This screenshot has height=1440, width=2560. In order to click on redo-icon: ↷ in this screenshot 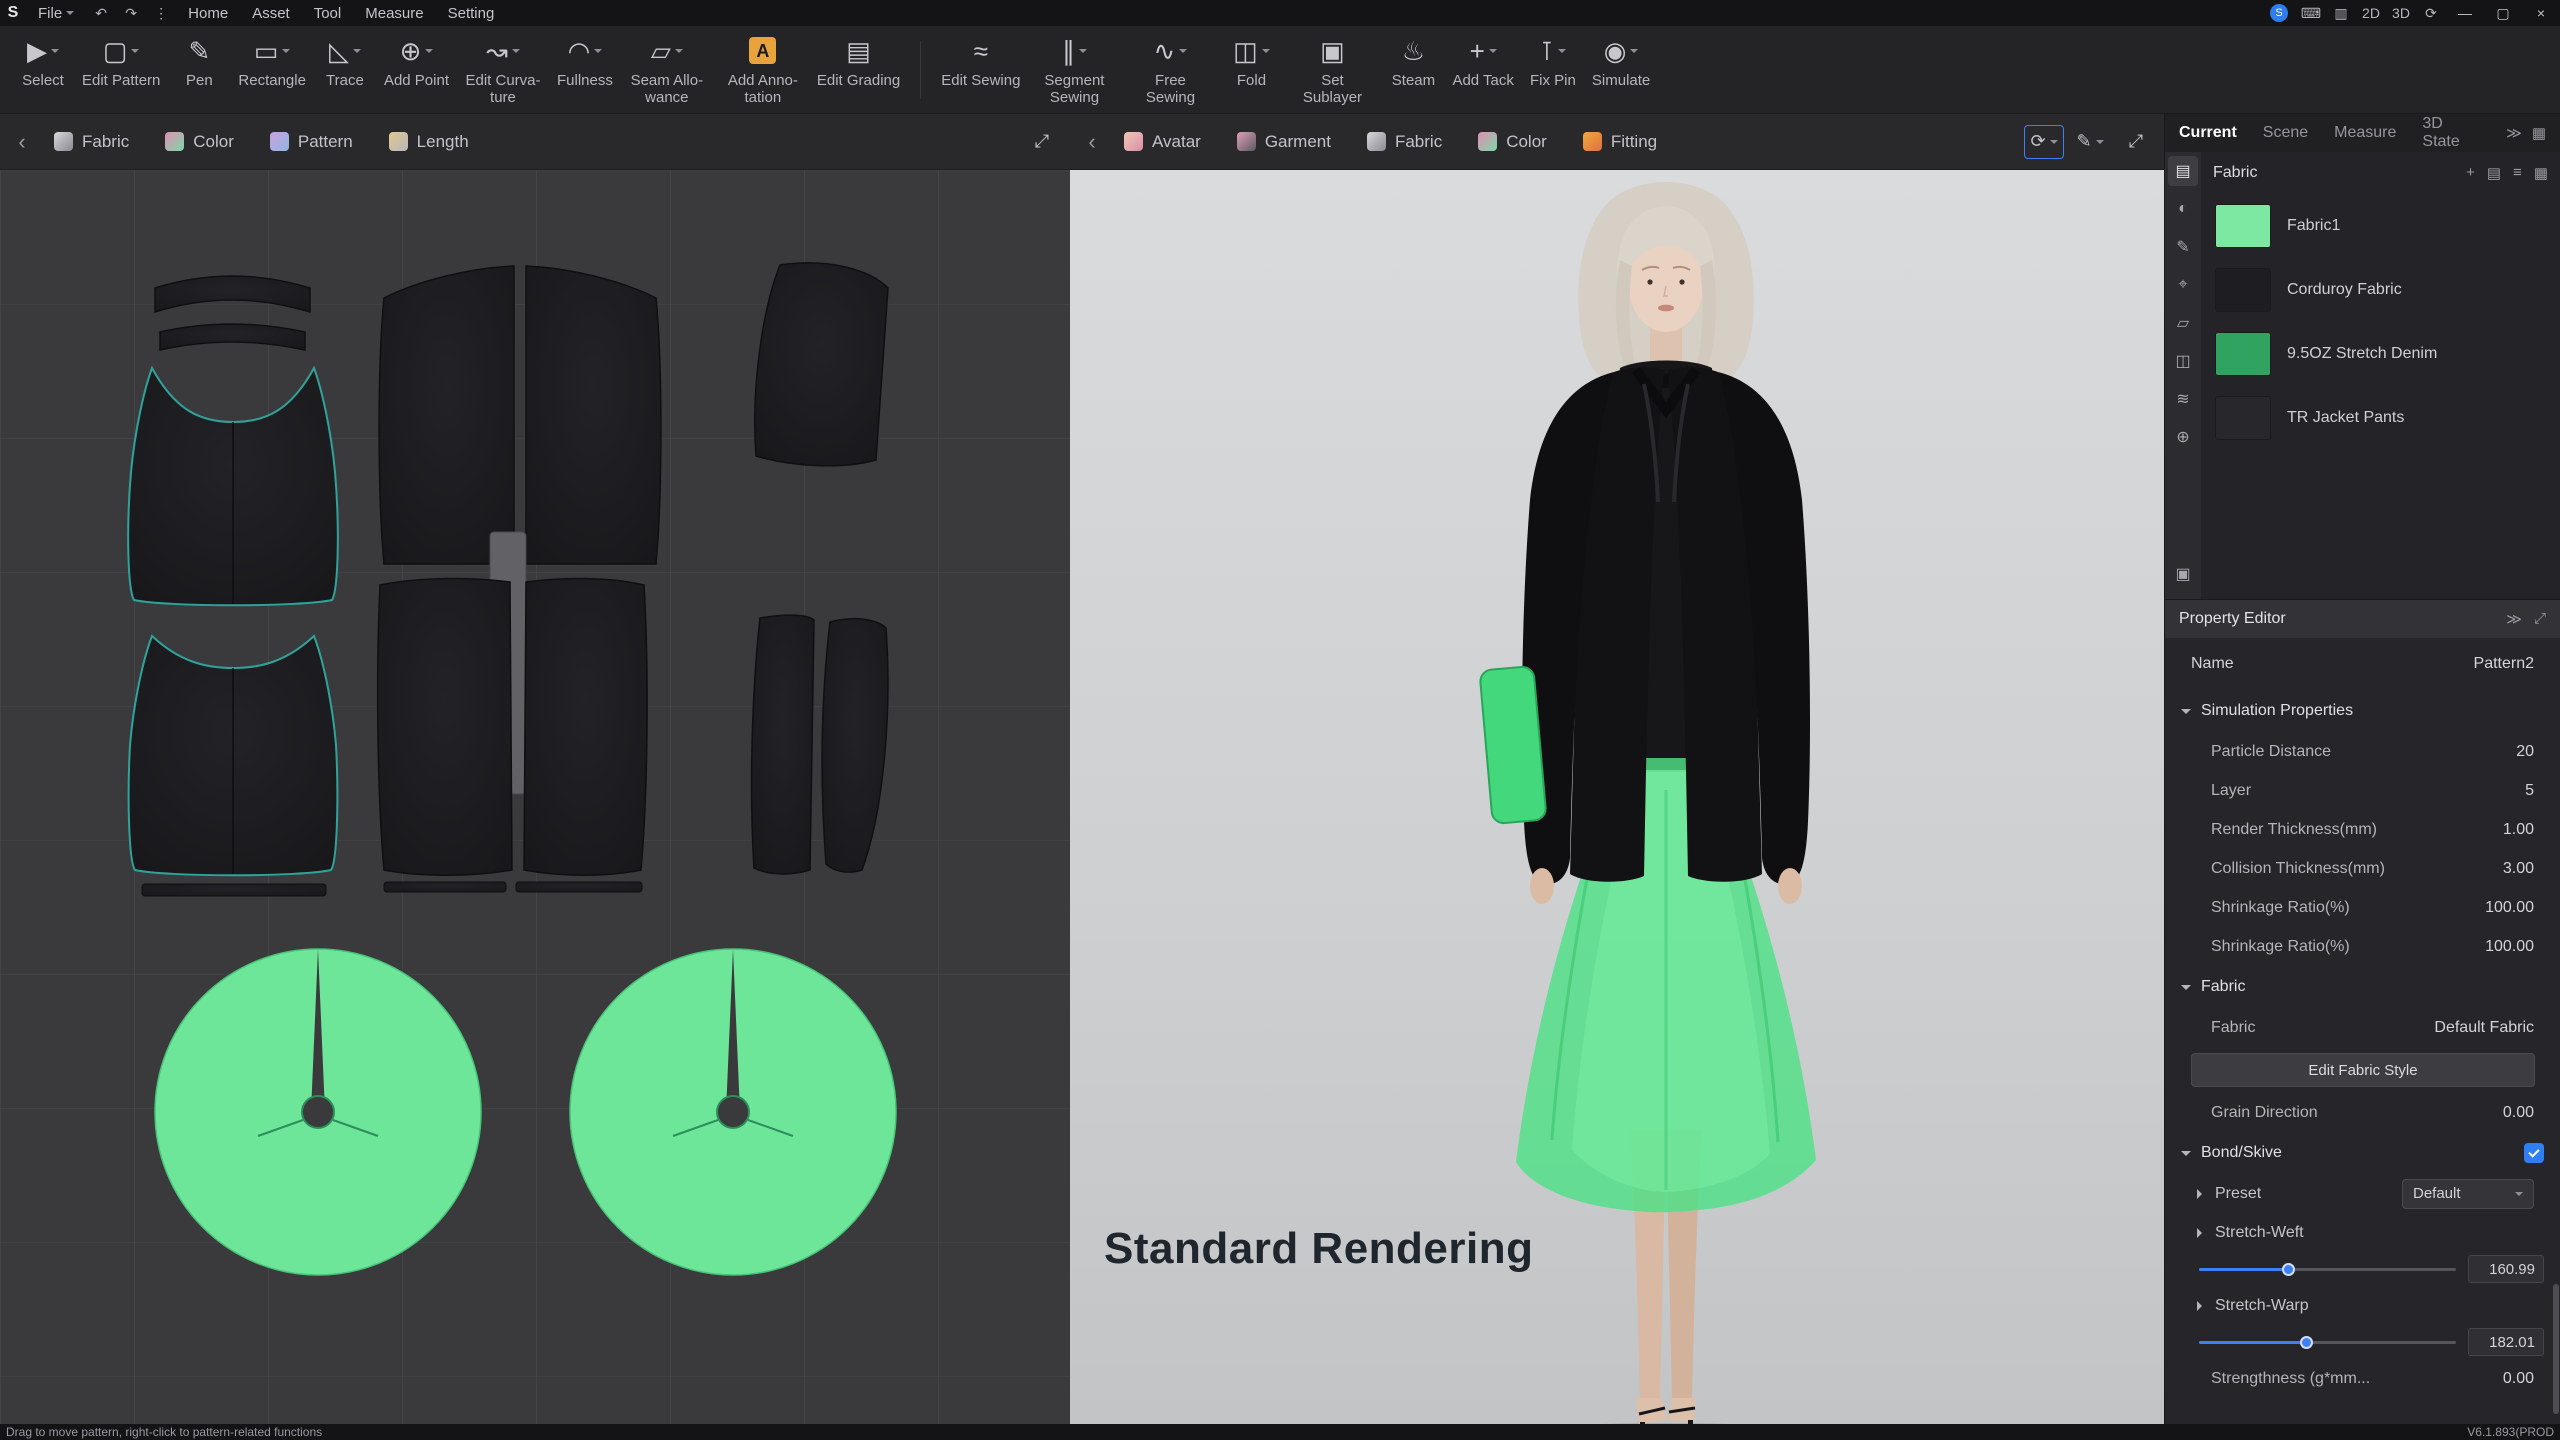, I will do `click(131, 13)`.